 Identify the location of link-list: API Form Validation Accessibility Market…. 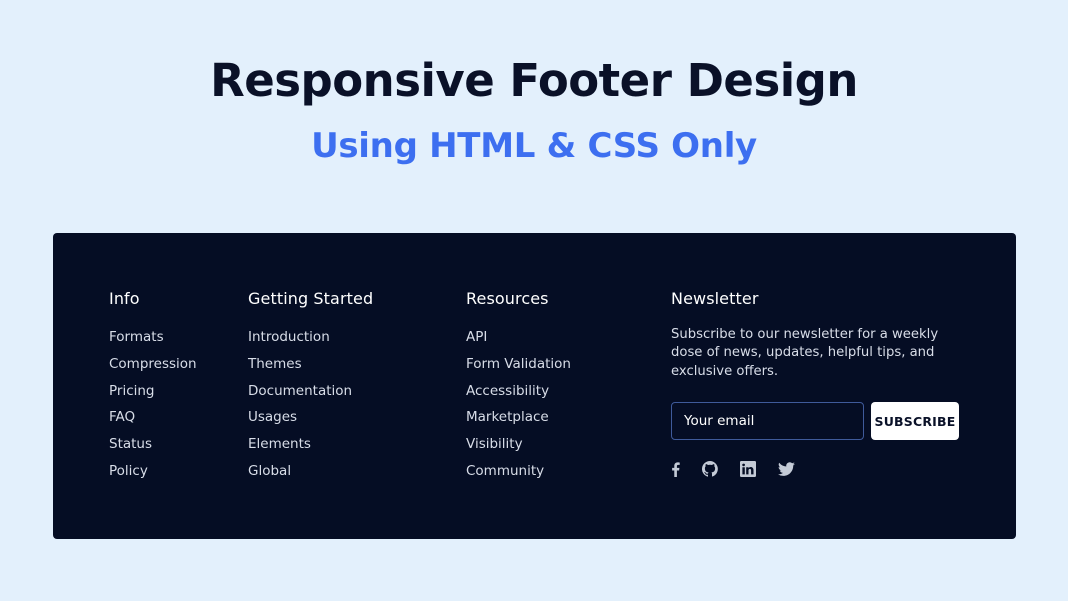
(518, 406).